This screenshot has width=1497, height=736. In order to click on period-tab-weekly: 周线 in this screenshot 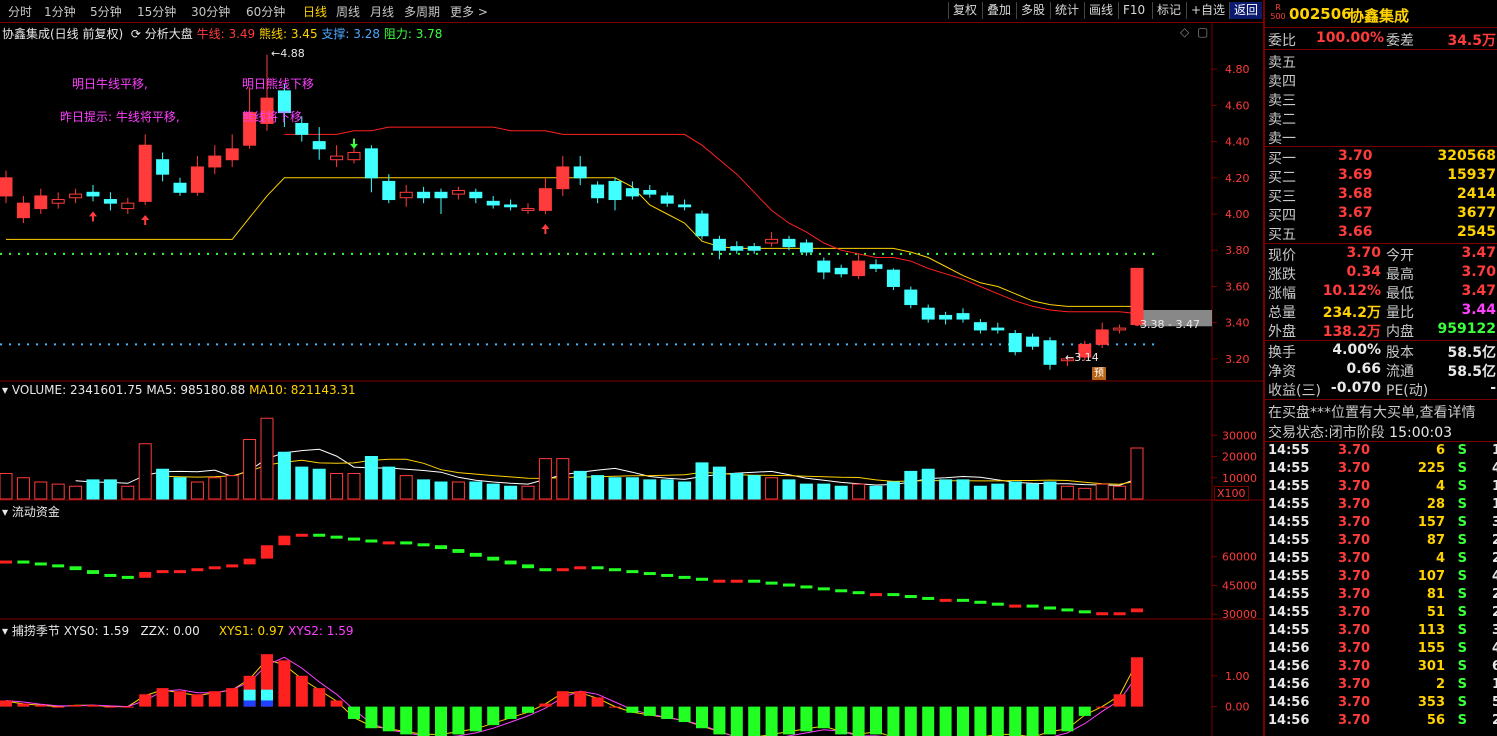, I will do `click(348, 11)`.